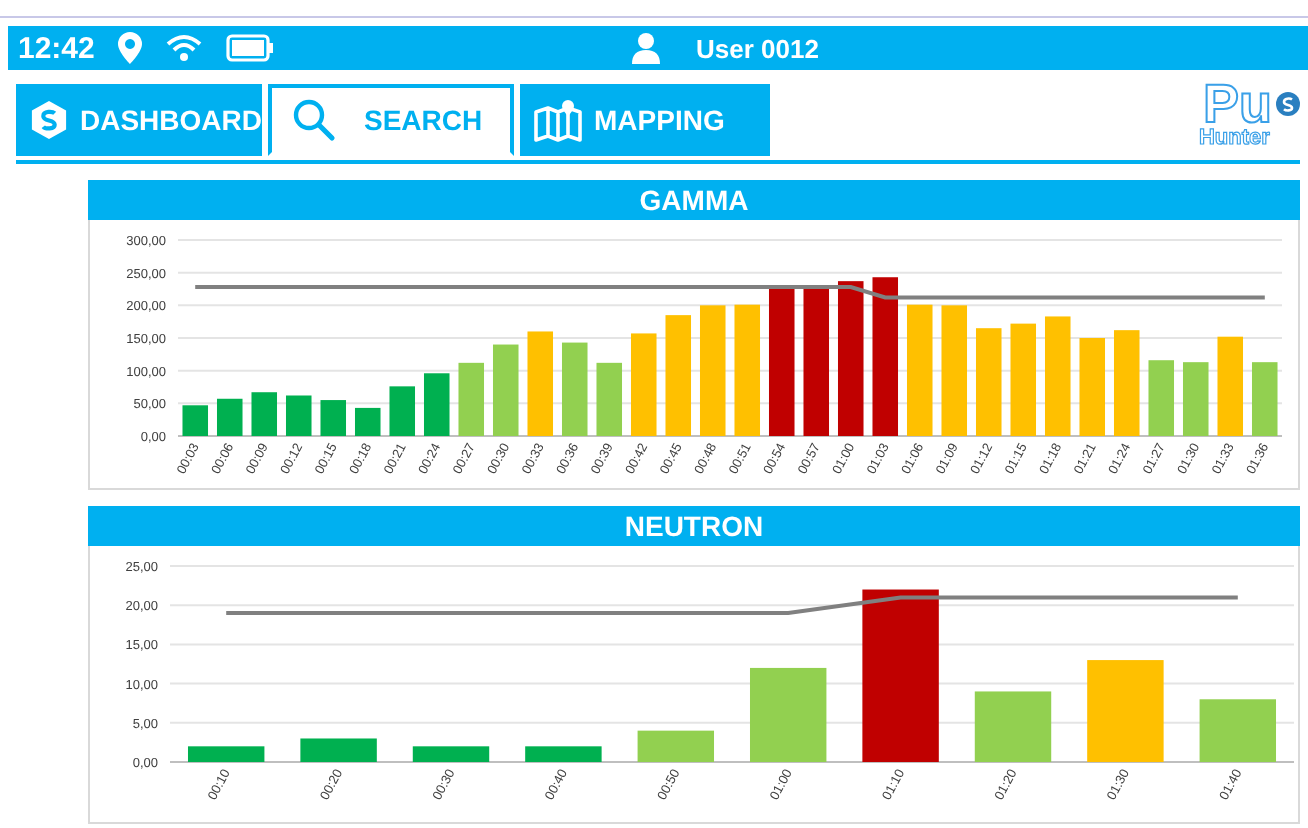 This screenshot has height=828, width=1308. Describe the element at coordinates (314, 120) in the screenshot. I see `search-icon` at that location.